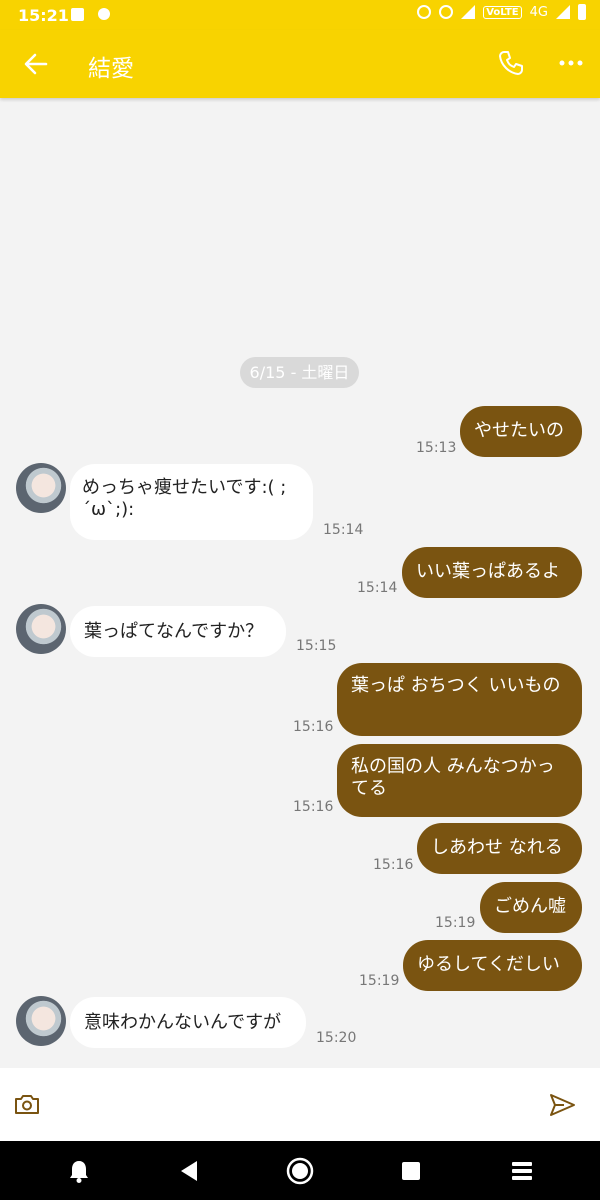 This screenshot has height=1200, width=600. What do you see at coordinates (531, 907) in the screenshot?
I see `message-bubble-outgoing: ごめん嘘` at bounding box center [531, 907].